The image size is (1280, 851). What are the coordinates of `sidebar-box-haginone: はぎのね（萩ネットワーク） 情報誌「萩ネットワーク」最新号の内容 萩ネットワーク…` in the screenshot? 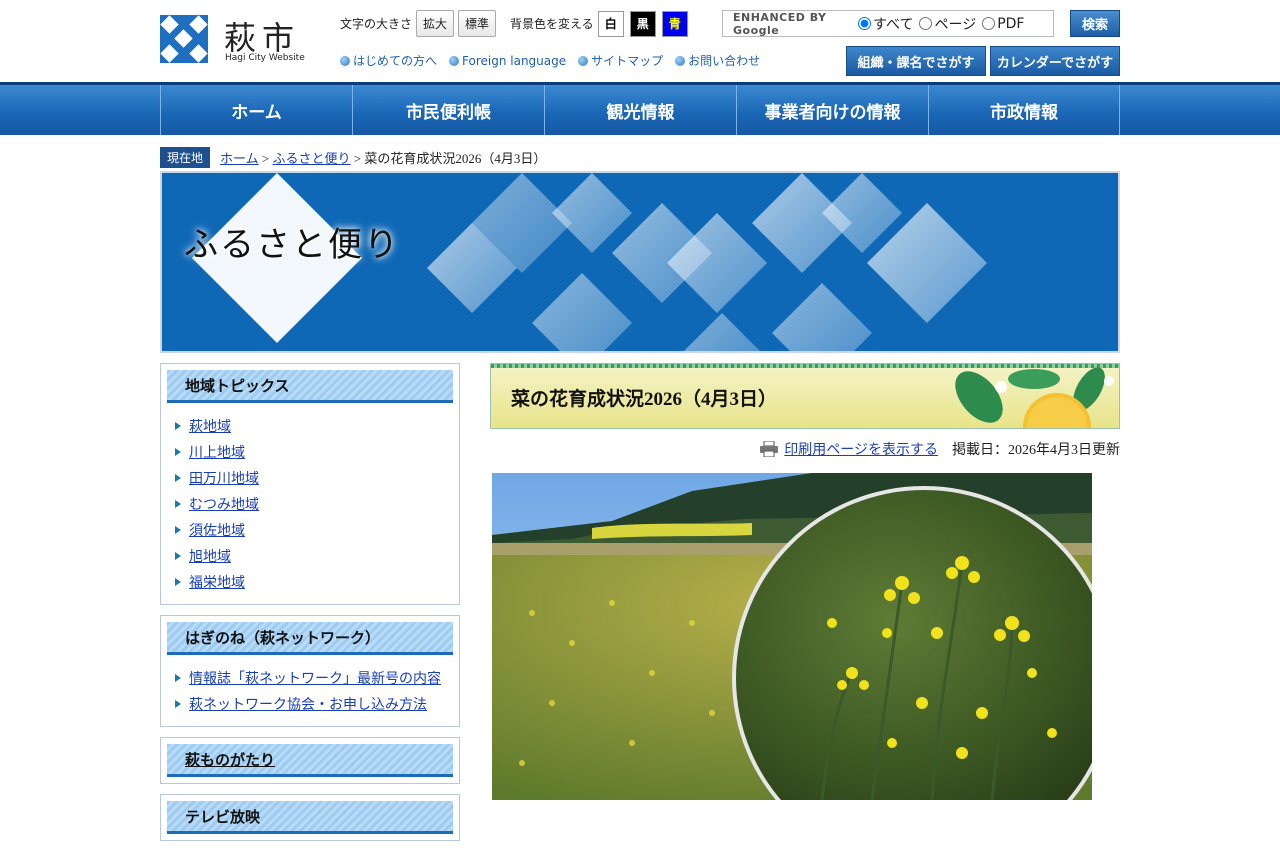 It's located at (310, 671).